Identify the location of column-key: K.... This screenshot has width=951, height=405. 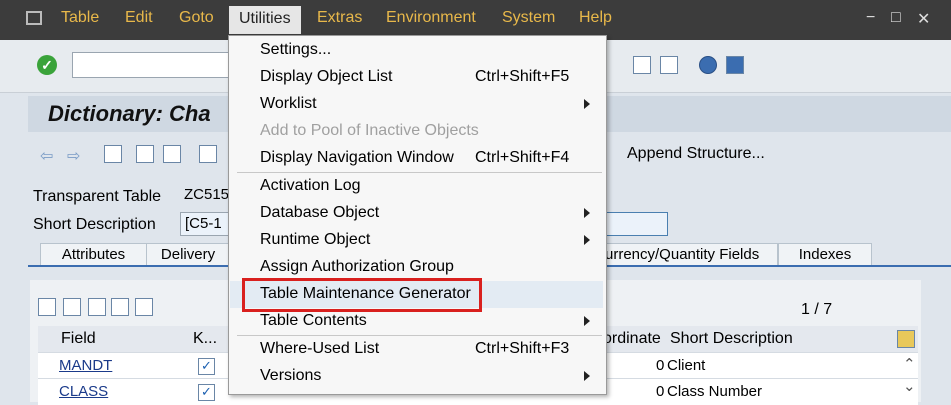
(205, 339).